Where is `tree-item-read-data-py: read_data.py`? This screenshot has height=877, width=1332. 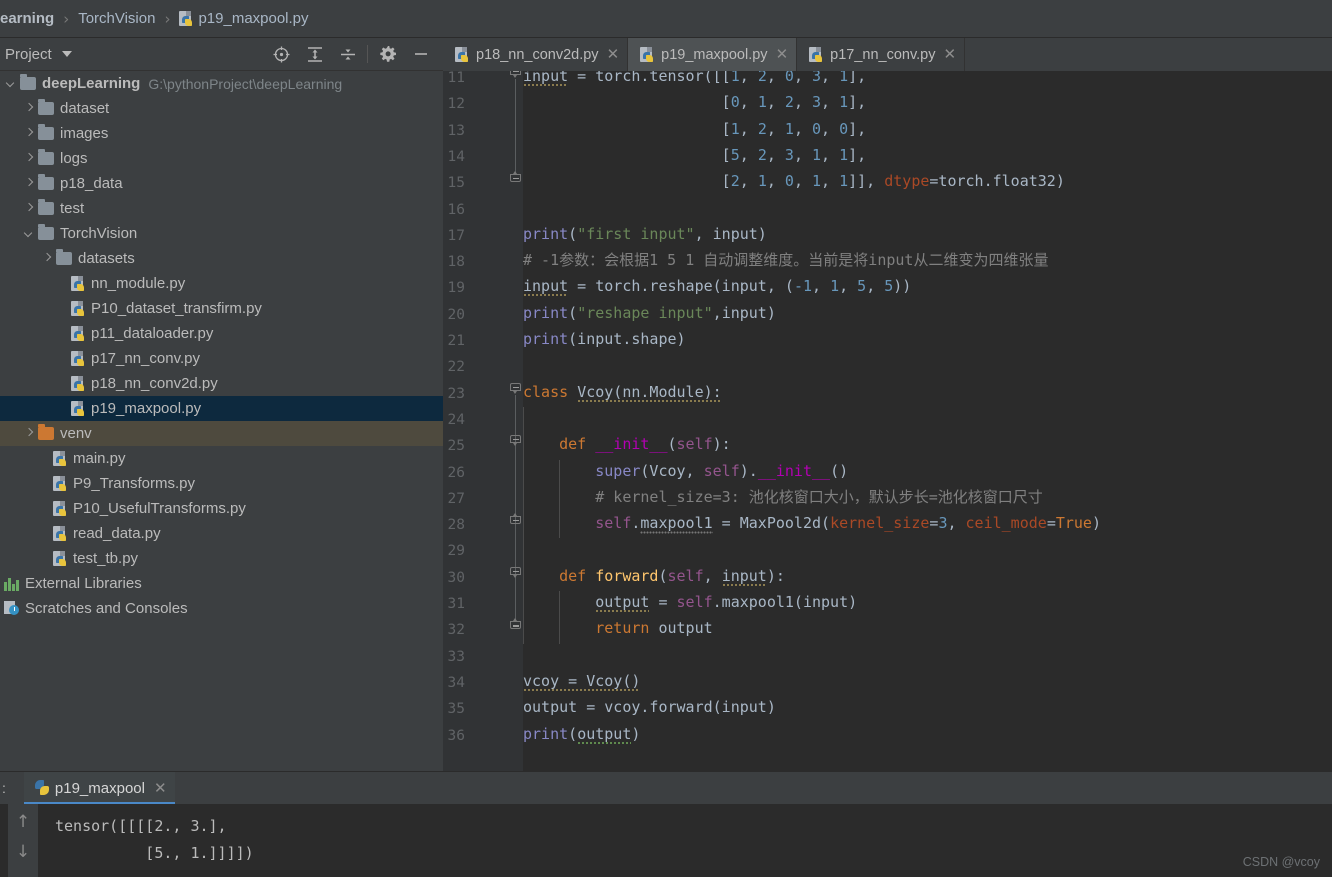 tree-item-read-data-py: read_data.py is located at coordinates (221, 533).